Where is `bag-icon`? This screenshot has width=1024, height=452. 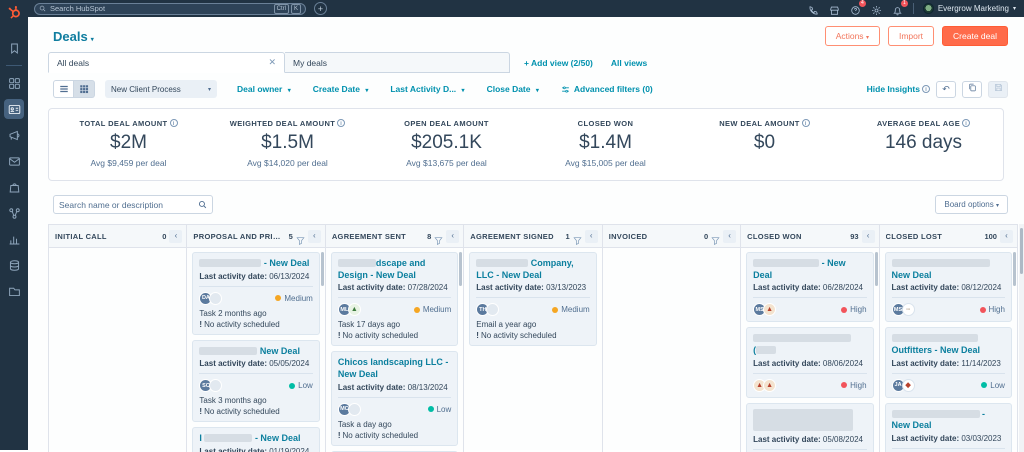 bag-icon is located at coordinates (14, 187).